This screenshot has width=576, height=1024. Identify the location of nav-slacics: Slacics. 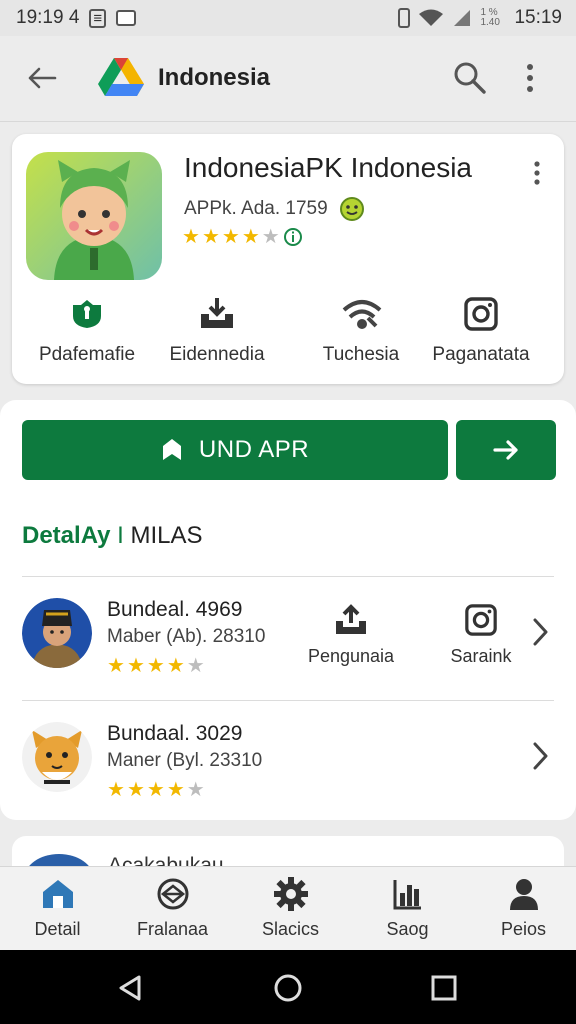
(290, 908).